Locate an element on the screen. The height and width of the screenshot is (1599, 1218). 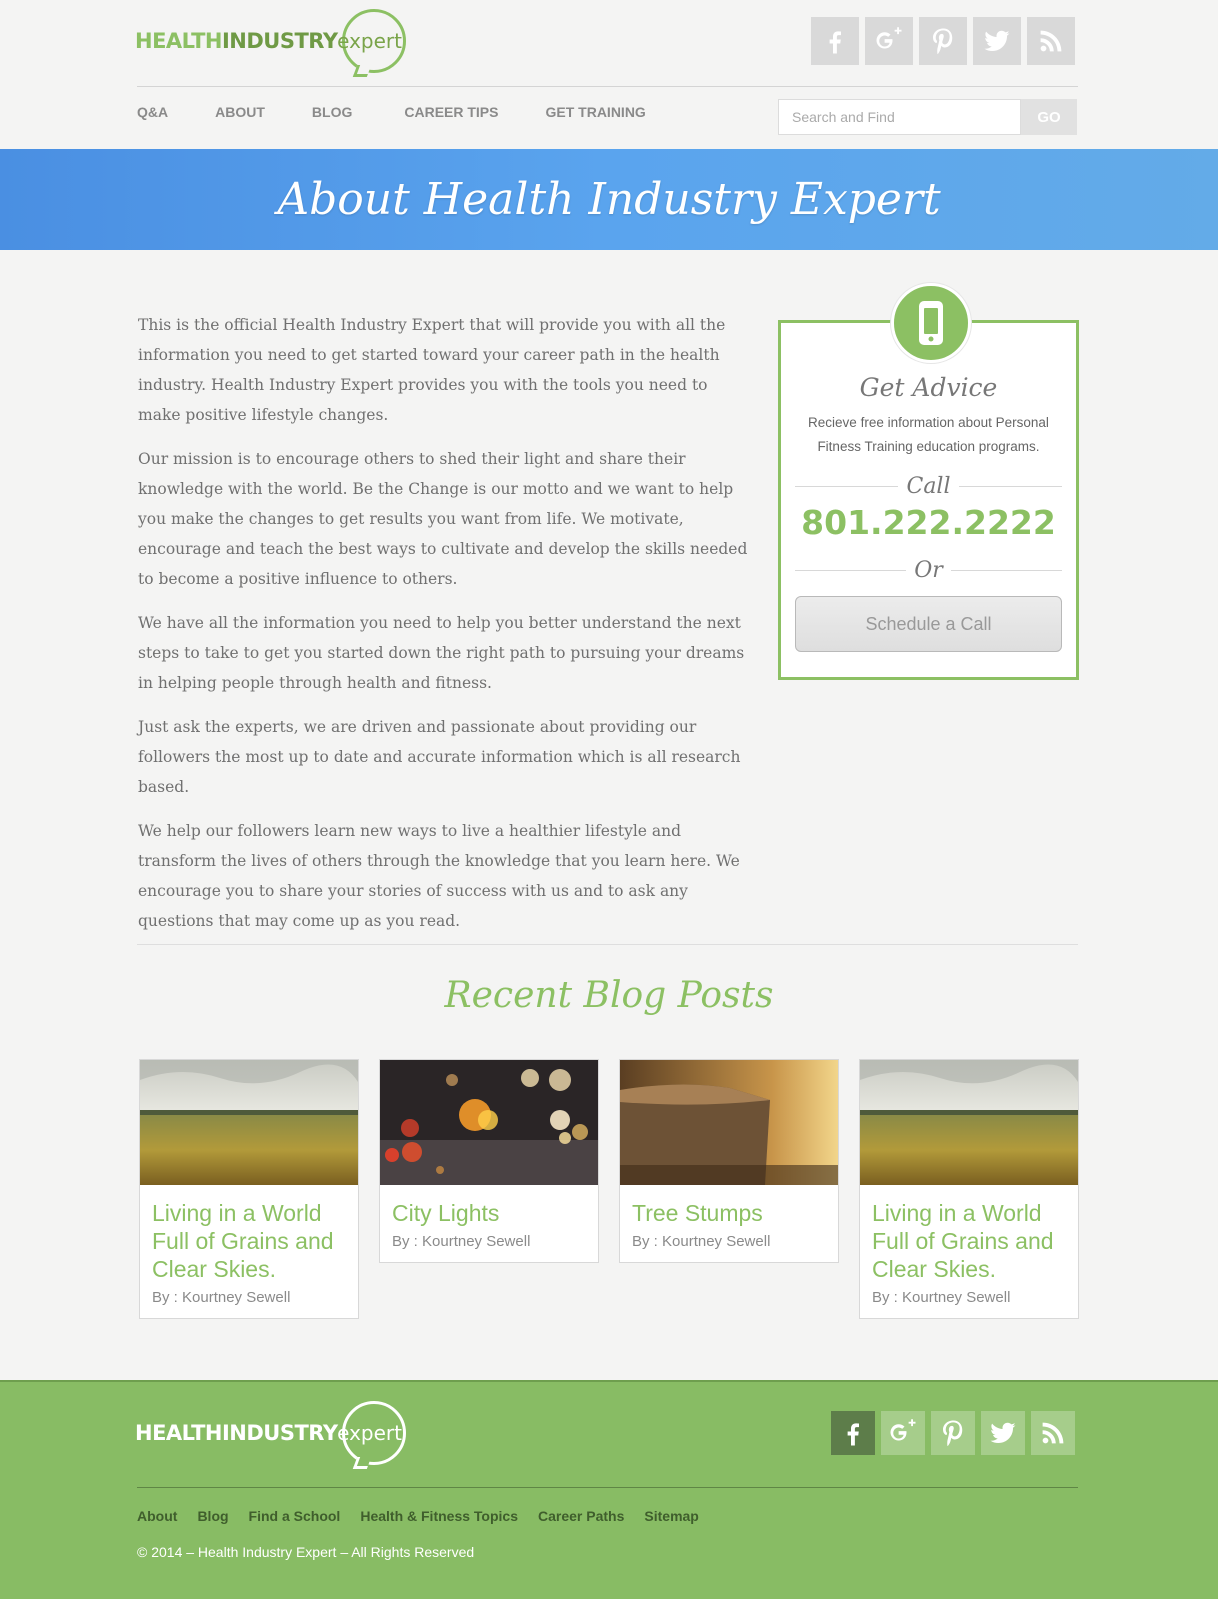
nav-item-get-training: GET TRAINING is located at coordinates (595, 112).